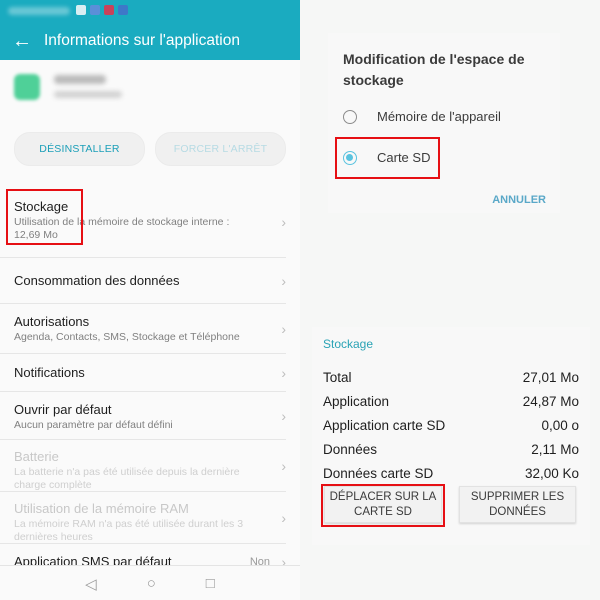  What do you see at coordinates (337, 377) in the screenshot?
I see `row-label: Total` at bounding box center [337, 377].